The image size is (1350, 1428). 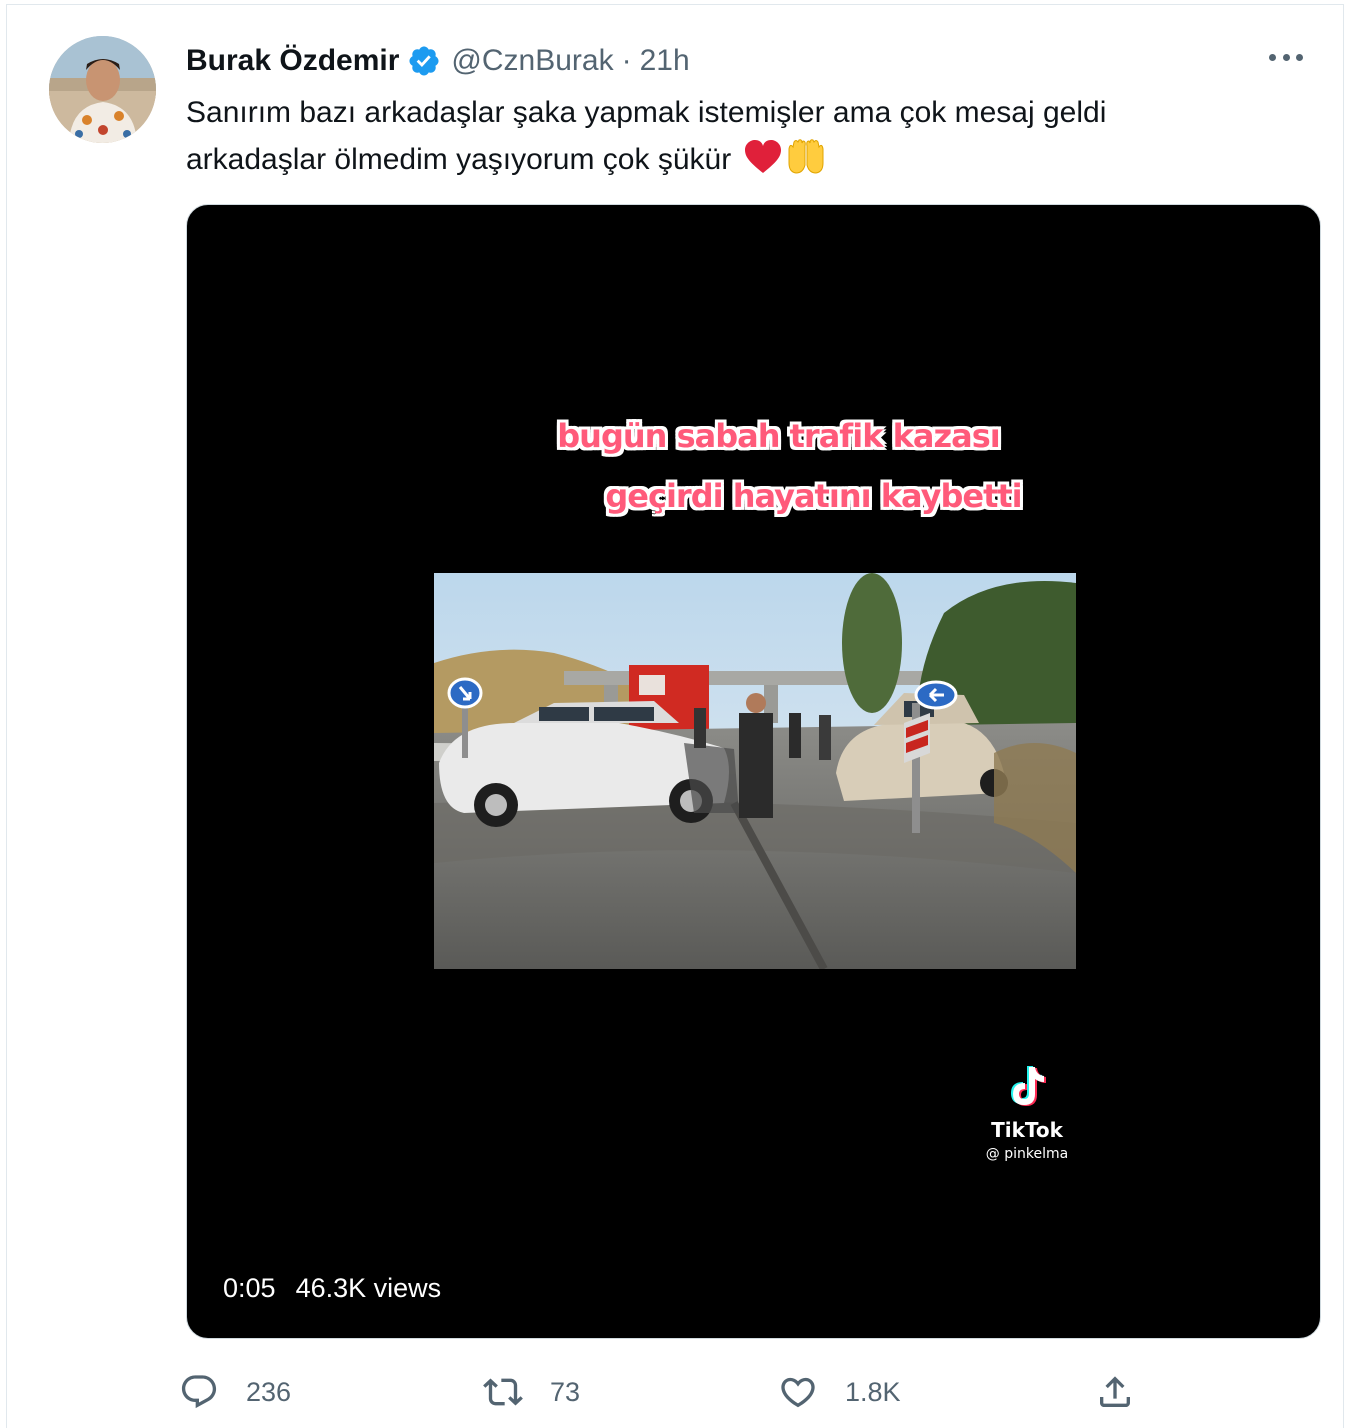 I want to click on retweet-count: 73, so click(x=565, y=1391).